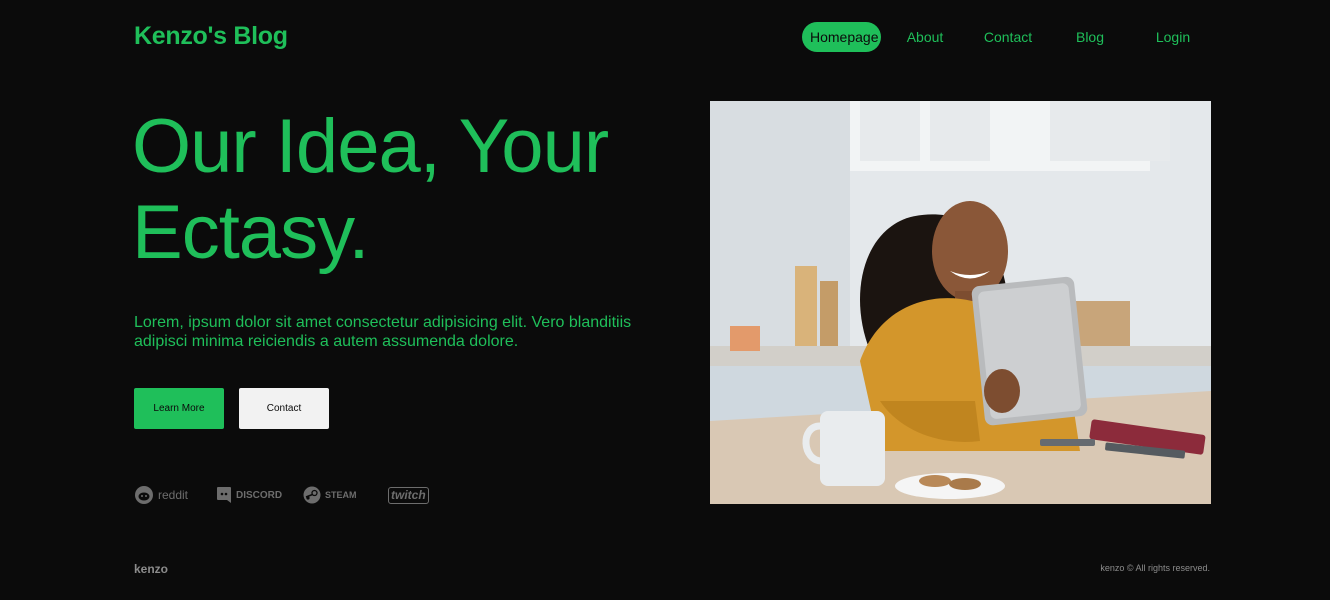 This screenshot has height=600, width=1330. I want to click on learn-more-button: Learn More, so click(179, 408).